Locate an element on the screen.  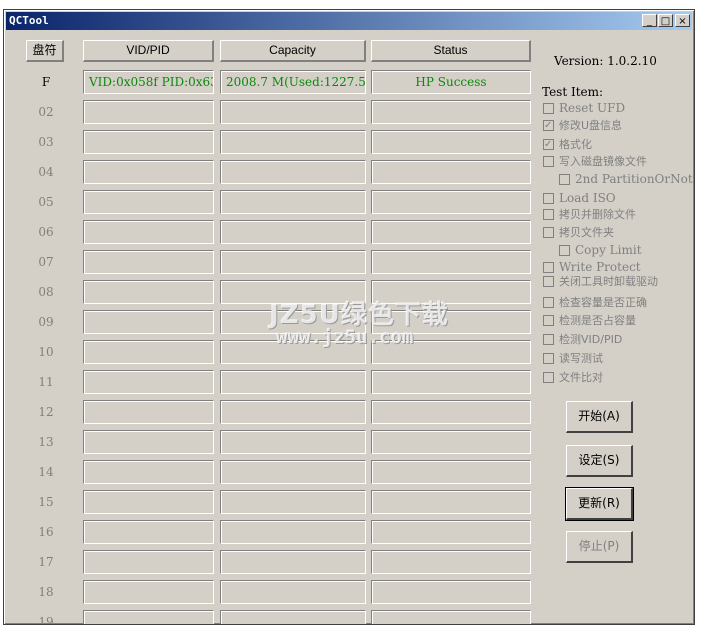
settings-button: 设定(S) is located at coordinates (599, 461).